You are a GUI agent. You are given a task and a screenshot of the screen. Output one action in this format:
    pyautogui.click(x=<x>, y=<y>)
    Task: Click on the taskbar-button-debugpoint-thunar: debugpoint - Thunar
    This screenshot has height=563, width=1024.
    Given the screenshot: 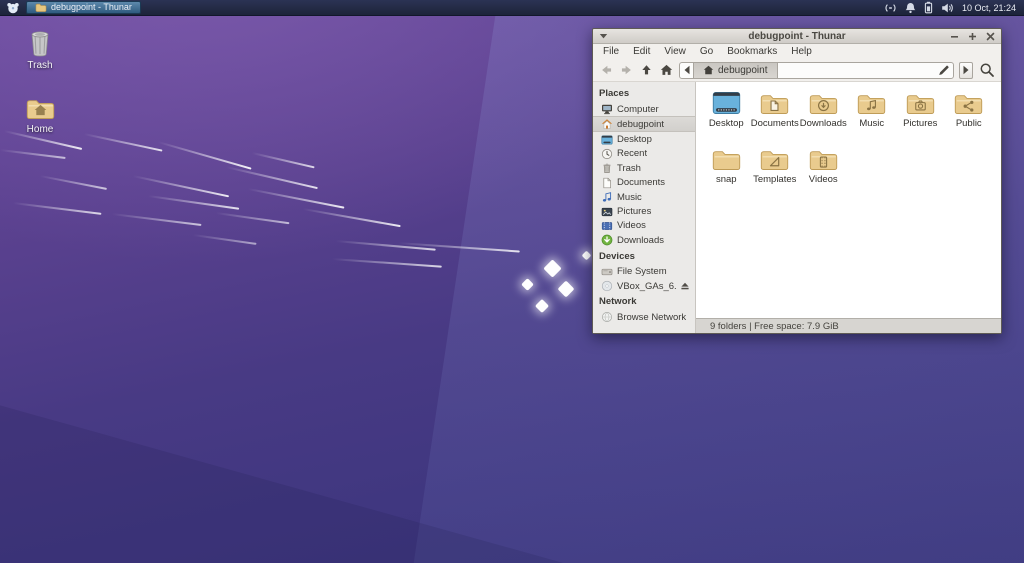 What is the action you would take?
    pyautogui.click(x=83, y=7)
    